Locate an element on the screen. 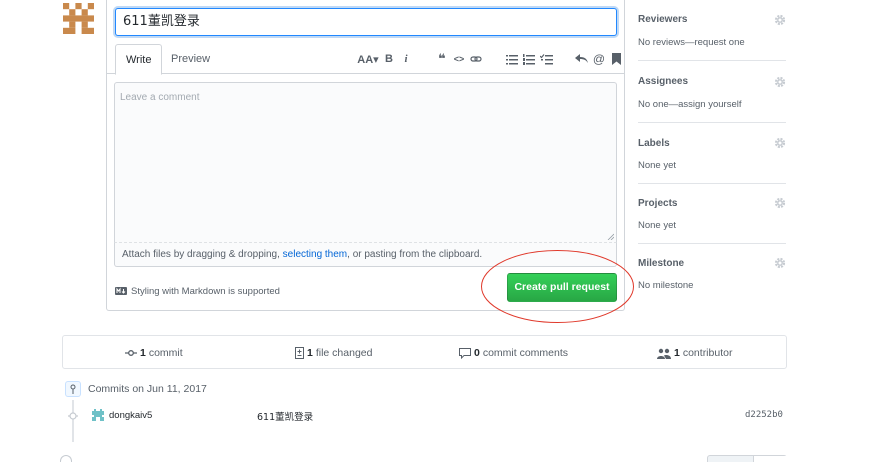 The height and width of the screenshot is (462, 872). task-list-button is located at coordinates (546, 59).